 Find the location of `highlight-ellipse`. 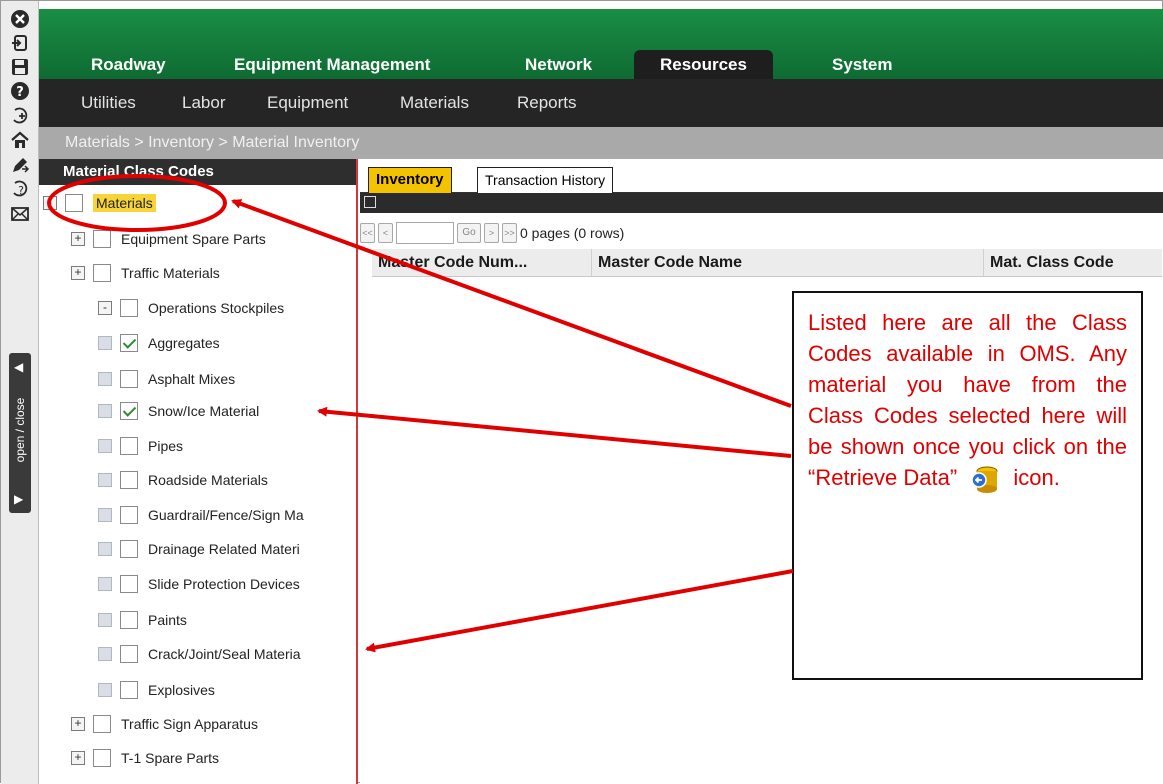

highlight-ellipse is located at coordinates (137, 203).